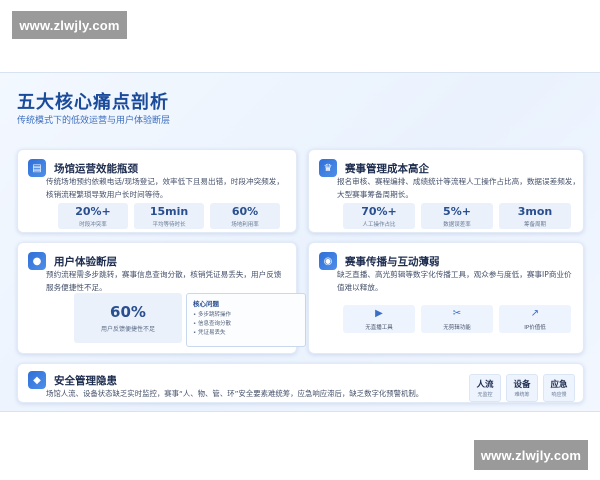 This screenshot has width=600, height=480. Describe the element at coordinates (246, 320) in the screenshot. I see `core-issues-box: 核心问题 • 多步跳转操作 • 信息查询分散 • 凭证易丢失` at that location.